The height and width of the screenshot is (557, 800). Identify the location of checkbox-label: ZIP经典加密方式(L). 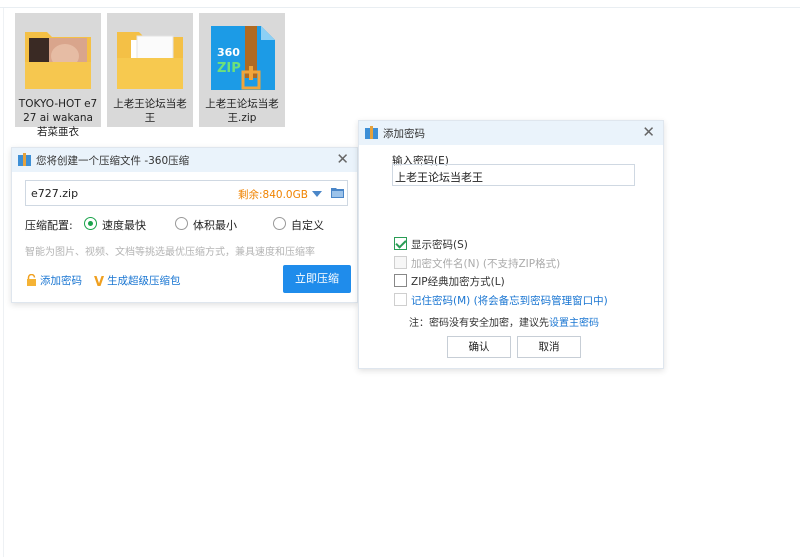
(458, 282).